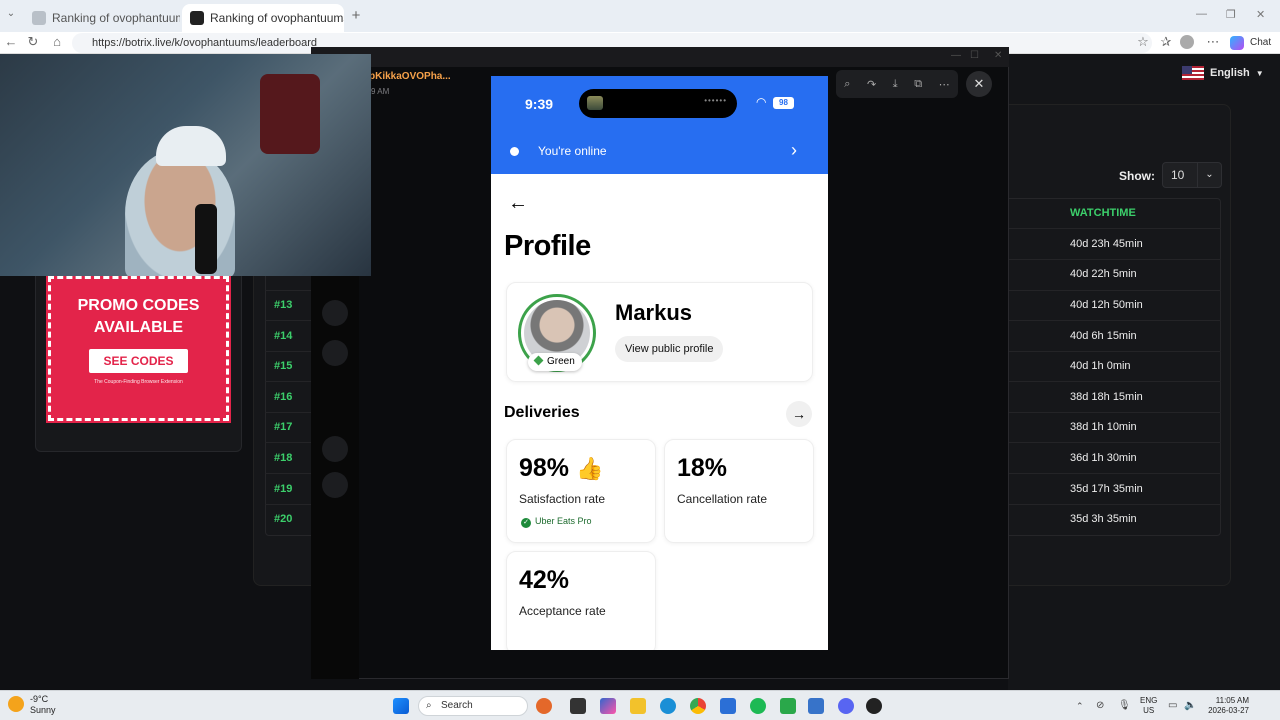 The width and height of the screenshot is (1280, 720). Describe the element at coordinates (544, 706) in the screenshot. I see `widget-icon` at that location.